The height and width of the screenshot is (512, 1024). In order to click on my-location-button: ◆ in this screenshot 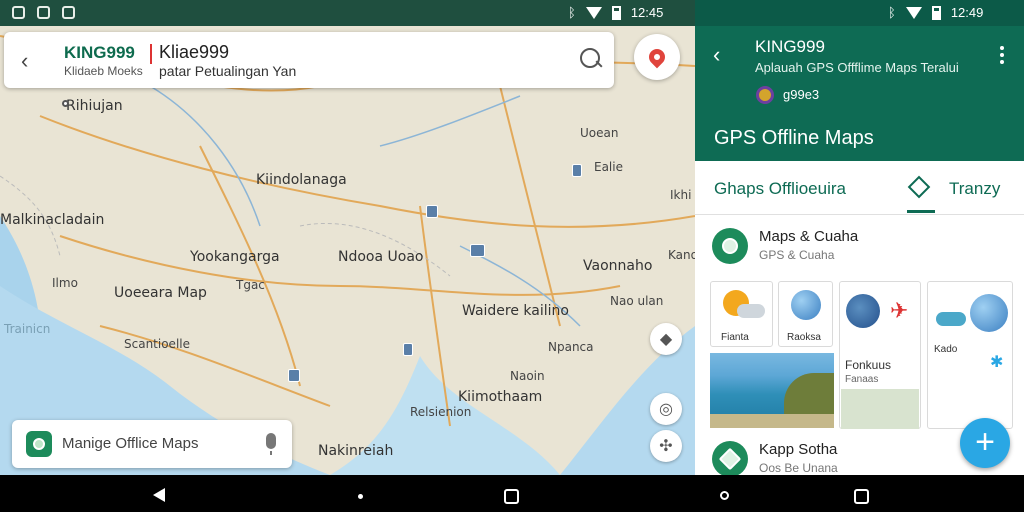, I will do `click(666, 339)`.